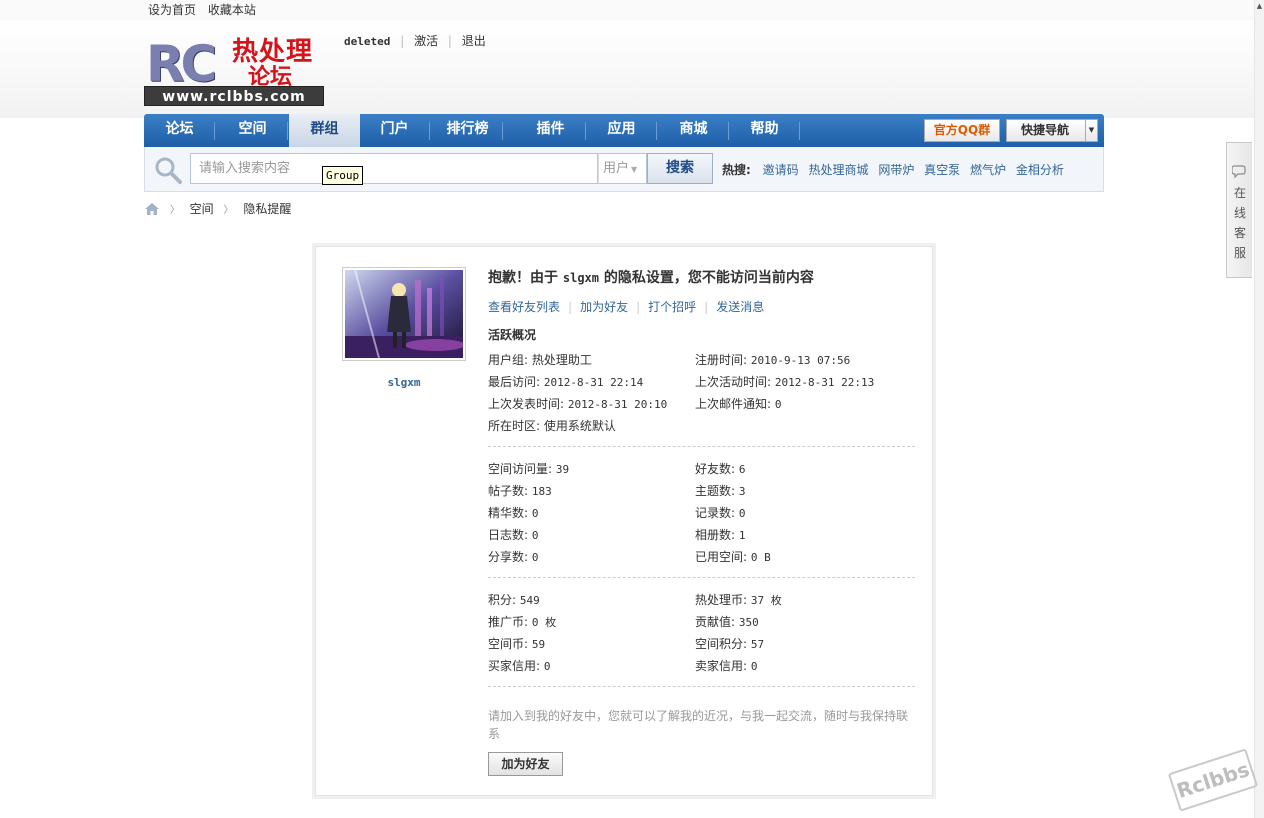  I want to click on stat-user-group: 用户组: 热处理助工, so click(540, 360).